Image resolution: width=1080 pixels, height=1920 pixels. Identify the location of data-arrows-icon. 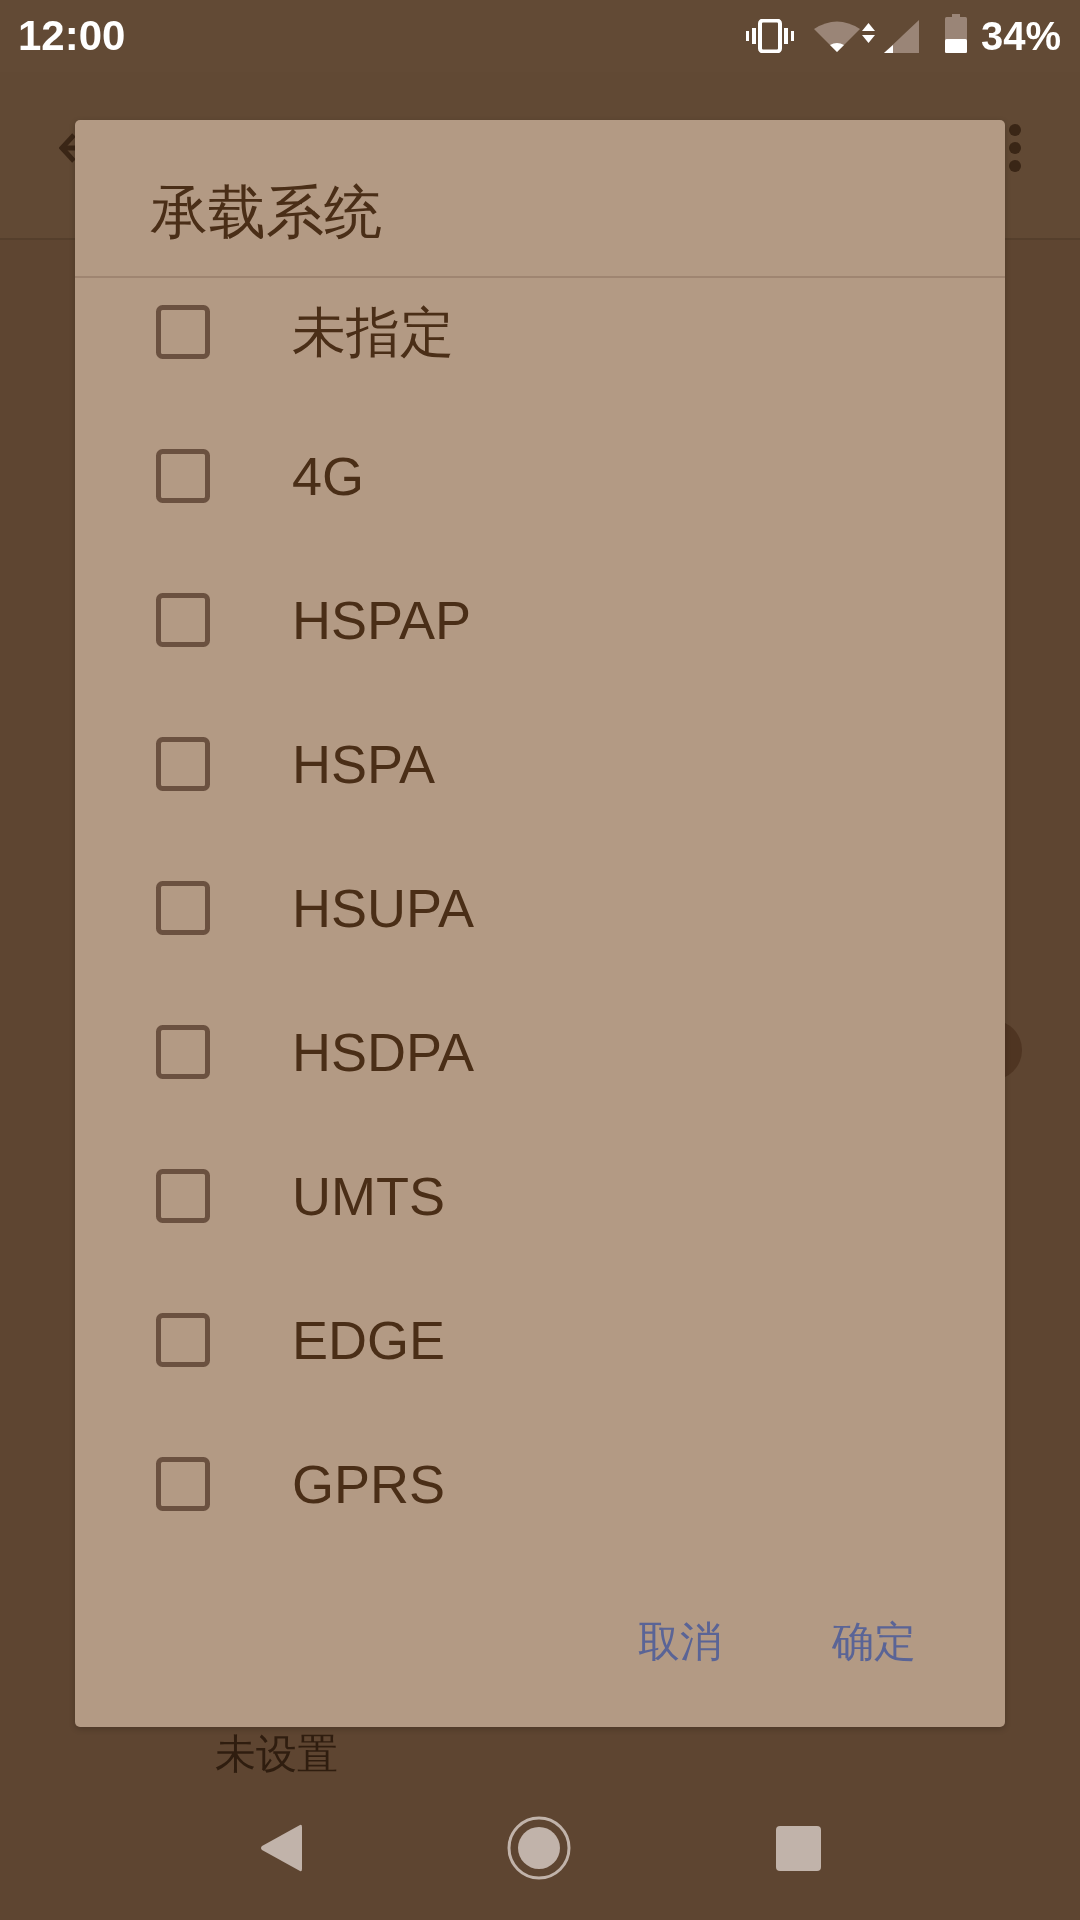
(868, 33).